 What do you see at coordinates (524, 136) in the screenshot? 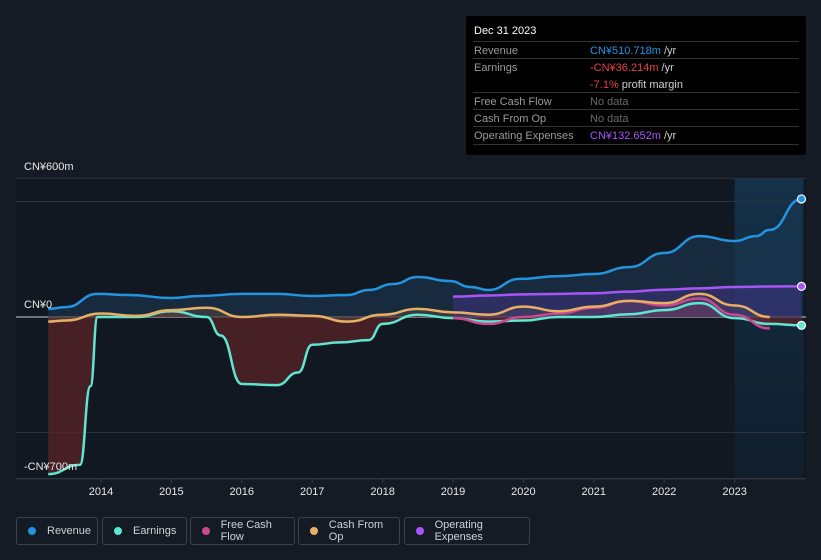
I see `tooltip-label: Operating Expenses` at bounding box center [524, 136].